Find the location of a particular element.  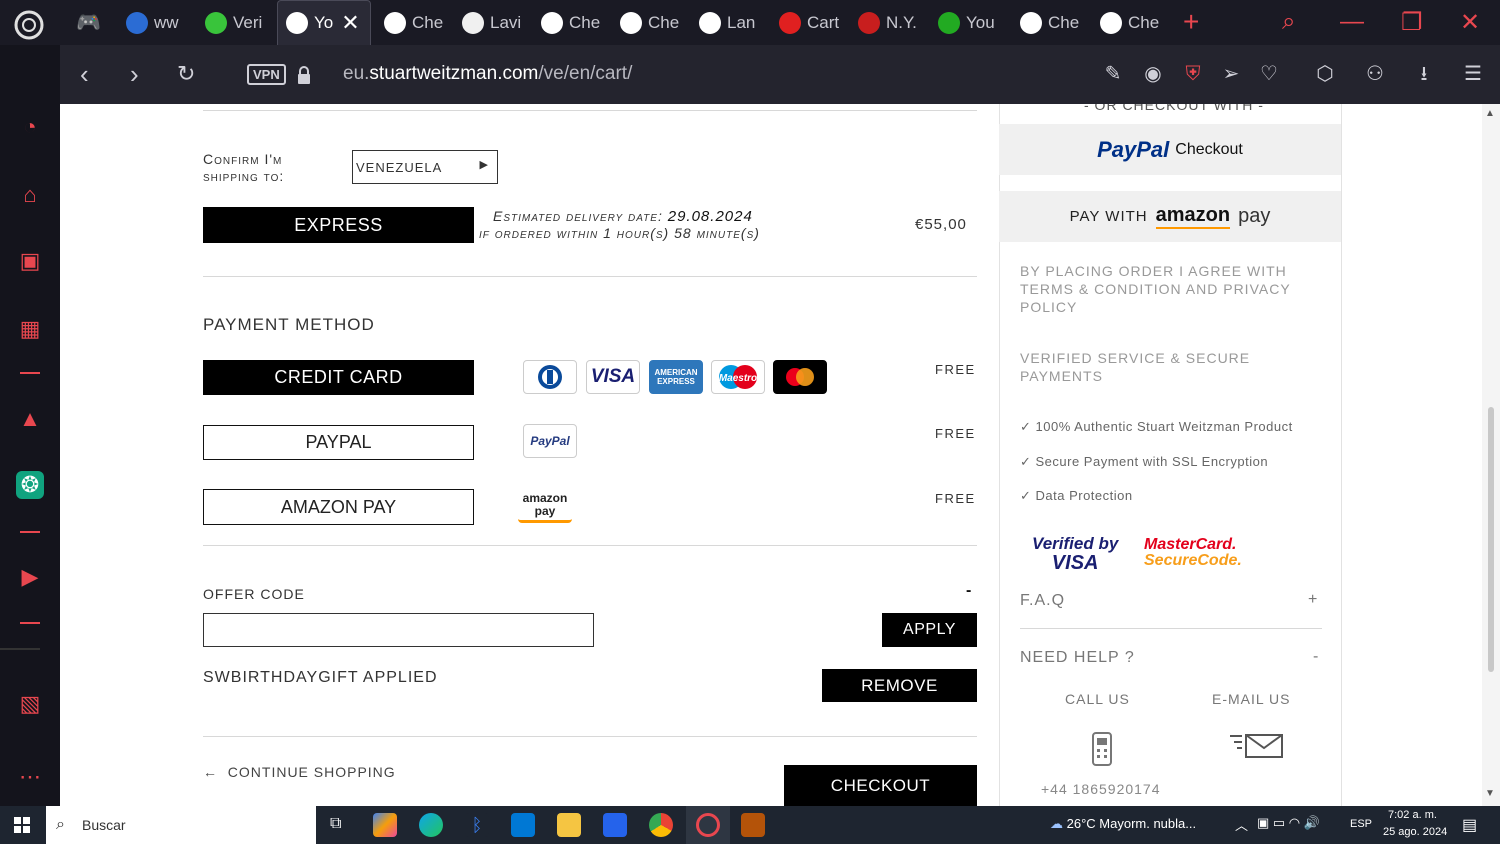

country-select: VENEZUELA ▶ is located at coordinates (425, 167).